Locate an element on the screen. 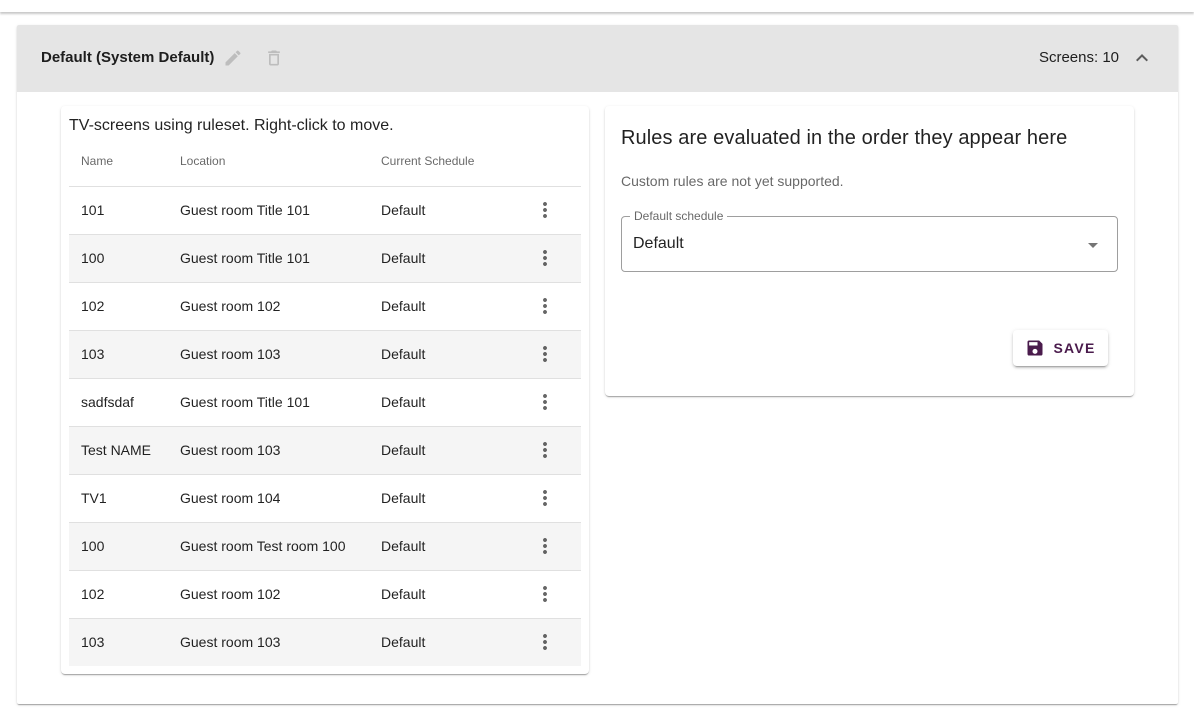 The width and height of the screenshot is (1194, 714). floppy-disk-icon is located at coordinates (1035, 348).